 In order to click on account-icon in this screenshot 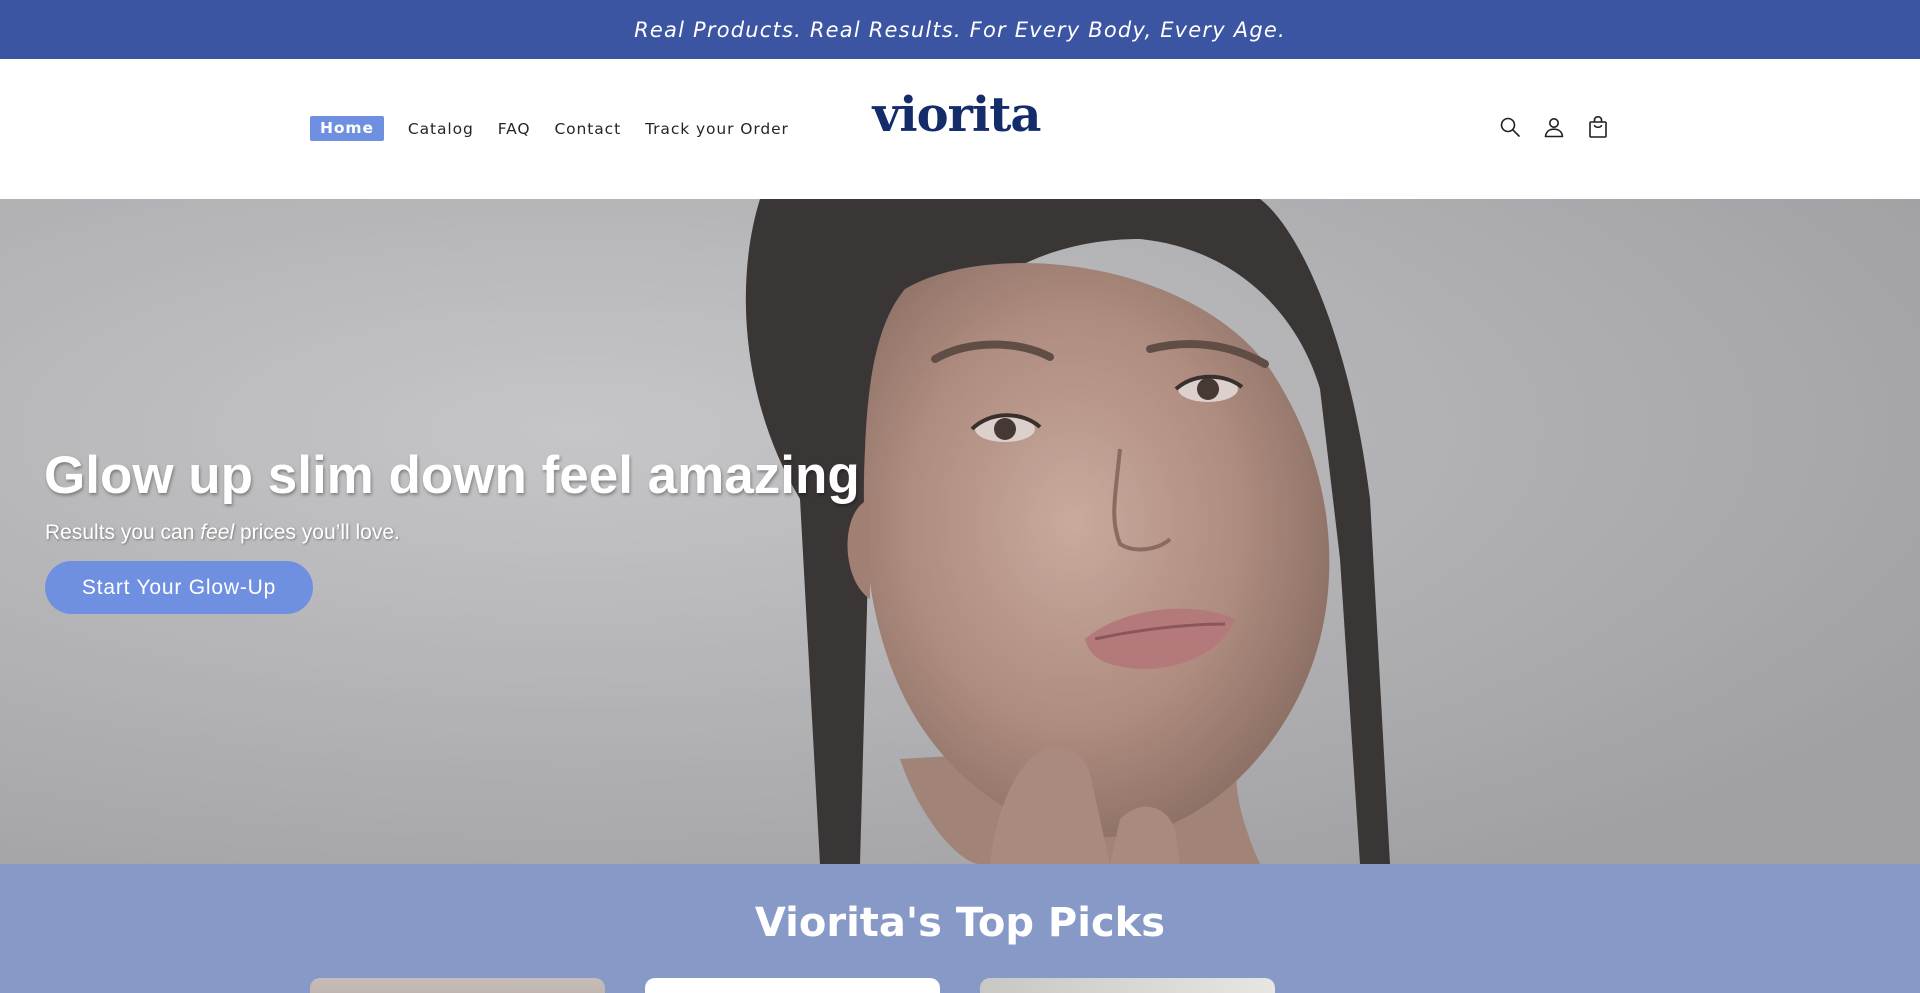, I will do `click(1554, 127)`.